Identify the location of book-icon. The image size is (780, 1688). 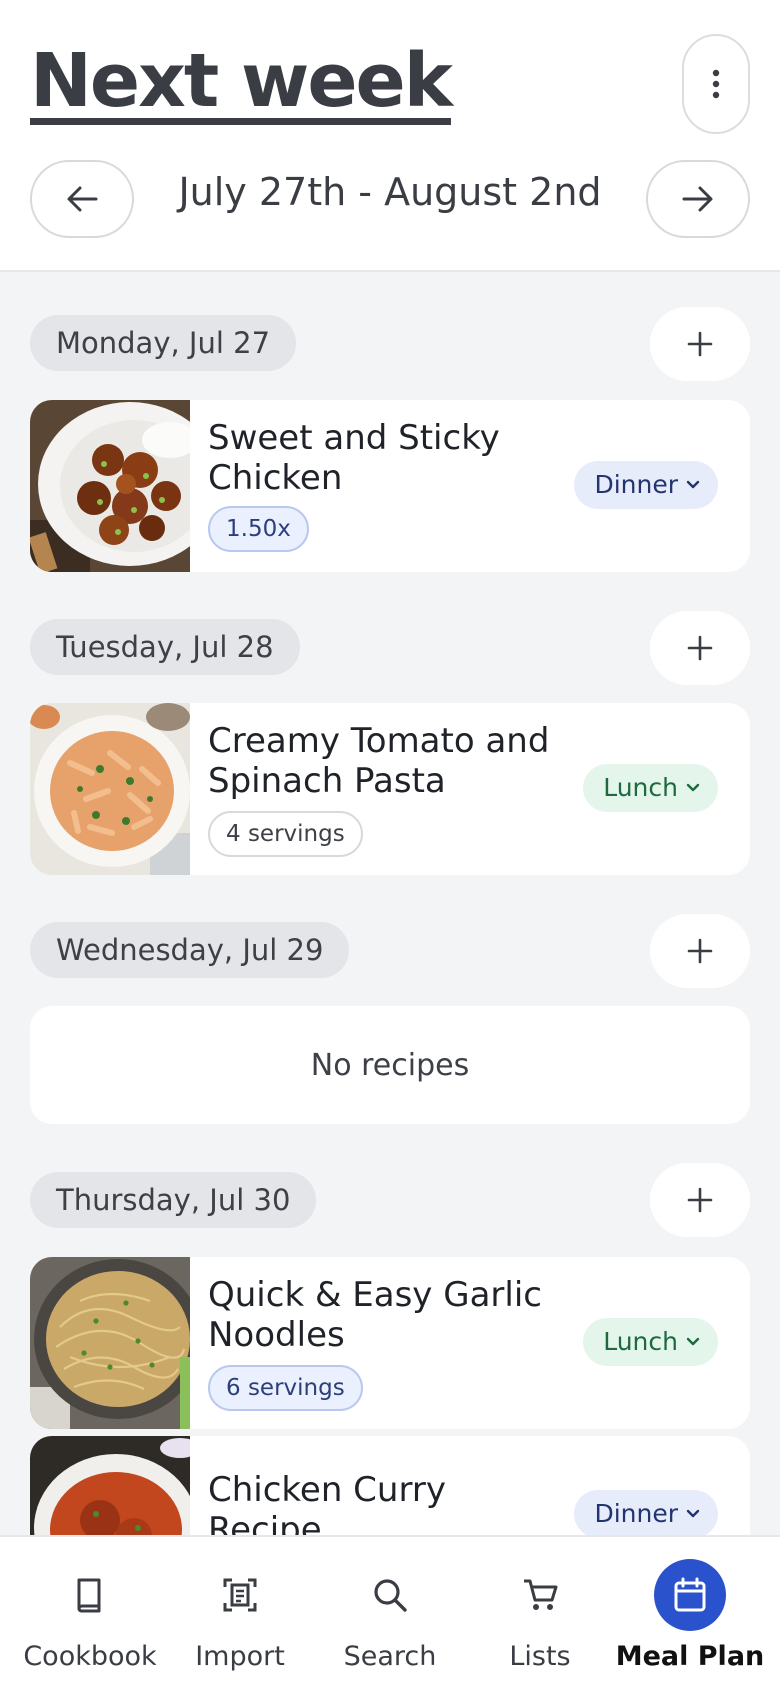
(90, 1595).